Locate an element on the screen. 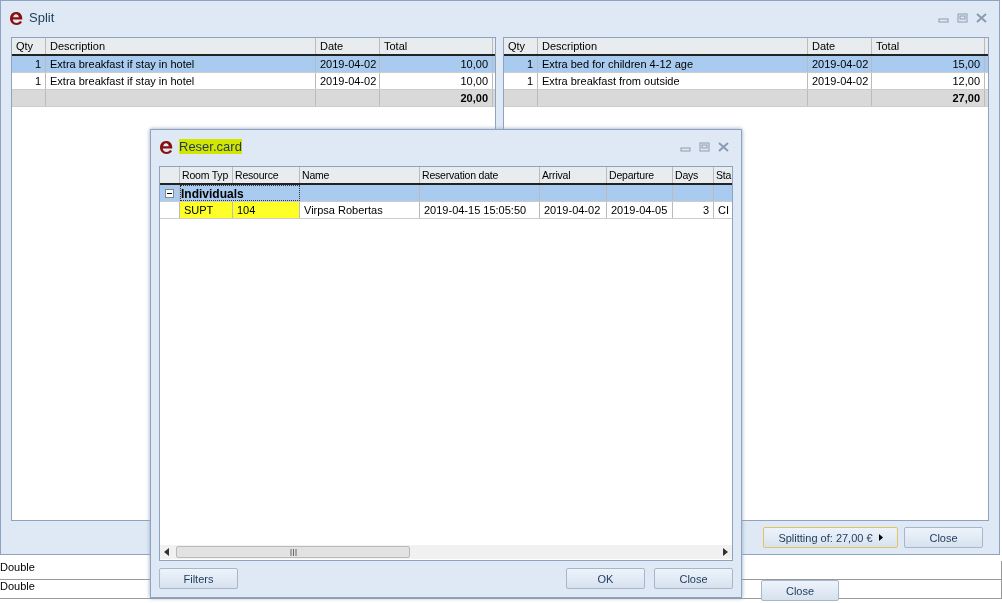 This screenshot has width=1002, height=603. column-header: Arrival is located at coordinates (573, 175).